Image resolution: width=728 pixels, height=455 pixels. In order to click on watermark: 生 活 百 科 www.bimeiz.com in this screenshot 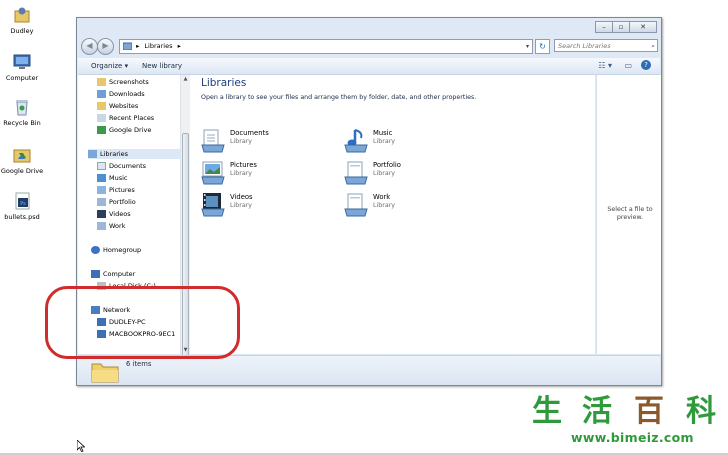, I will do `click(626, 423)`.